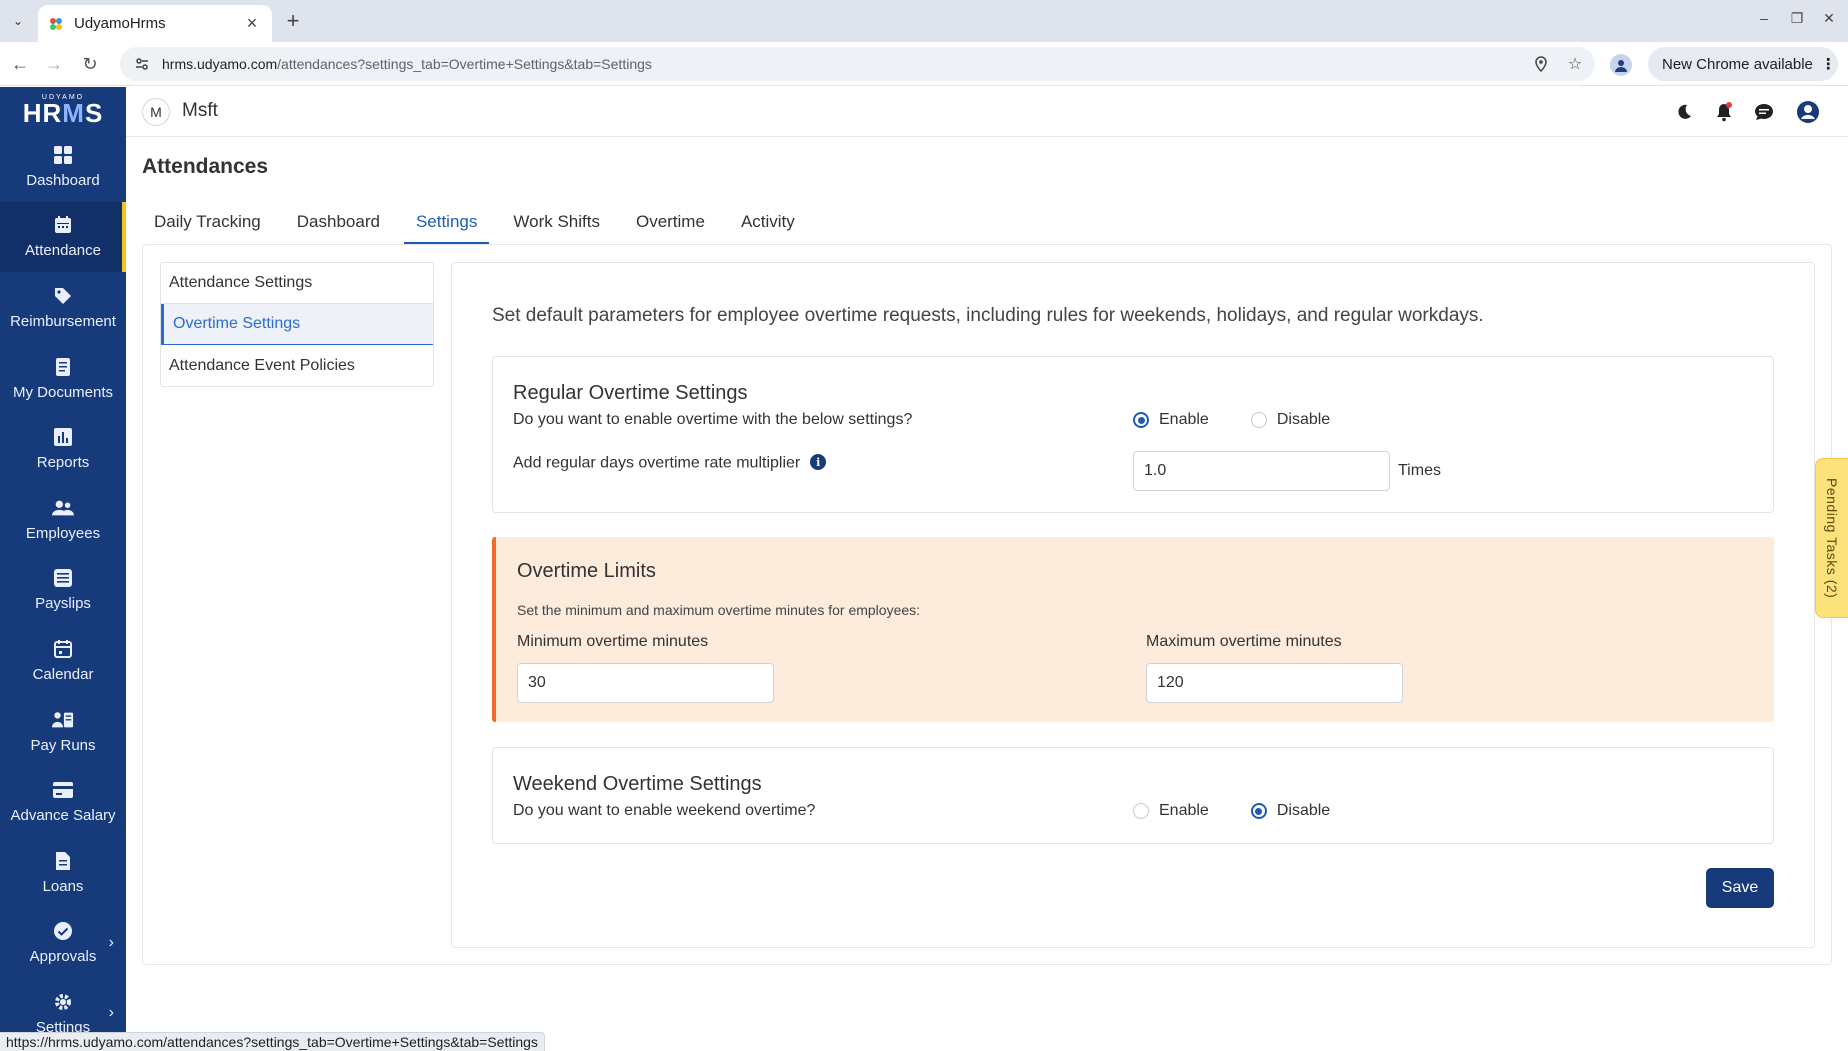 This screenshot has width=1848, height=1051. Describe the element at coordinates (18, 21) in the screenshot. I see `tab-search-dropdown-icon: ⌄` at that location.